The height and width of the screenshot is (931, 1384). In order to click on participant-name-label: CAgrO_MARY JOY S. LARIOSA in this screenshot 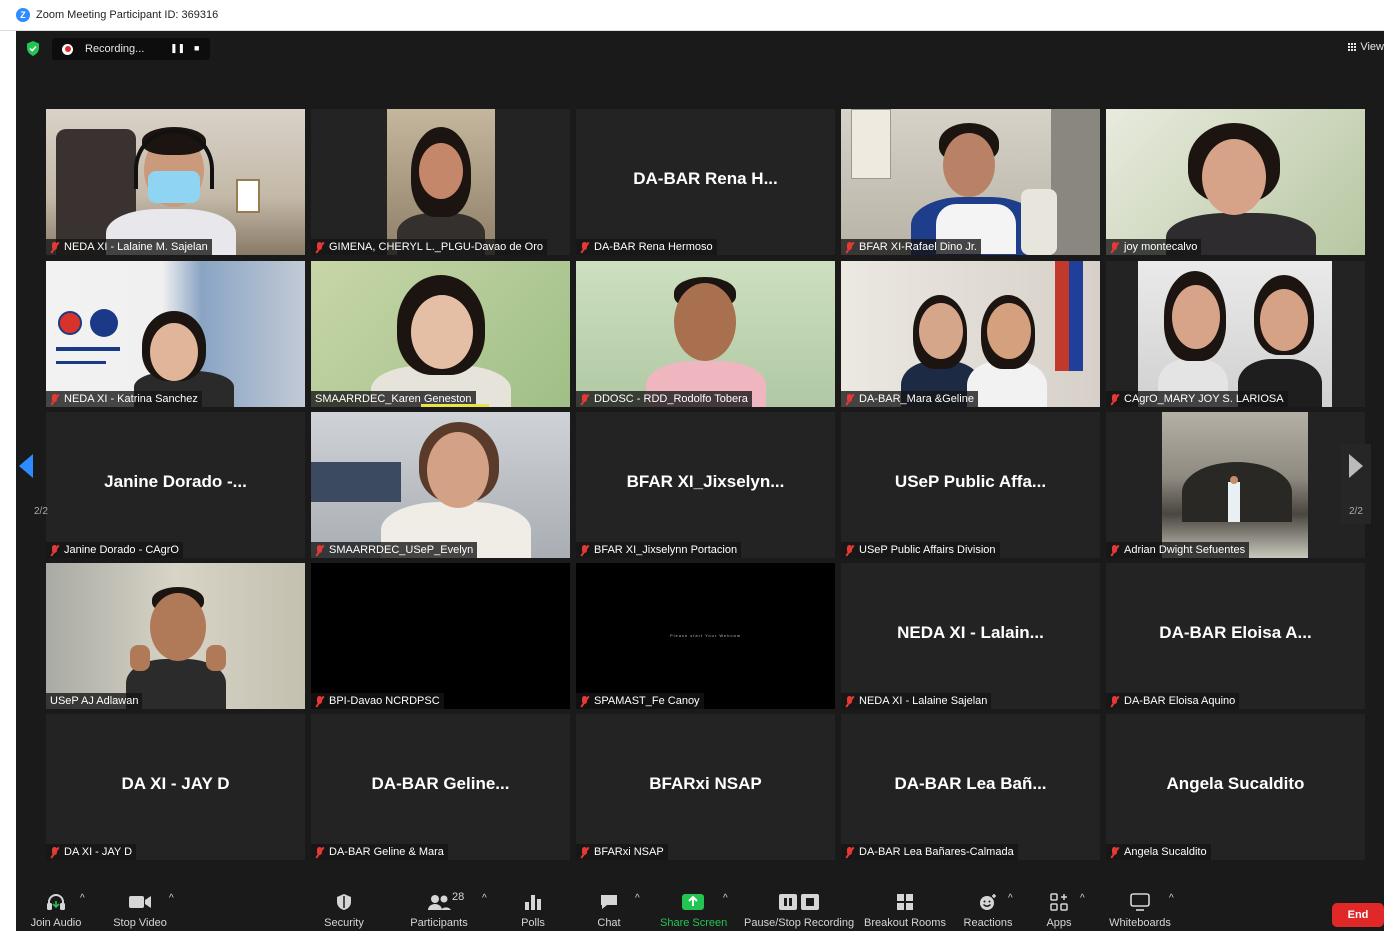, I will do `click(1197, 399)`.